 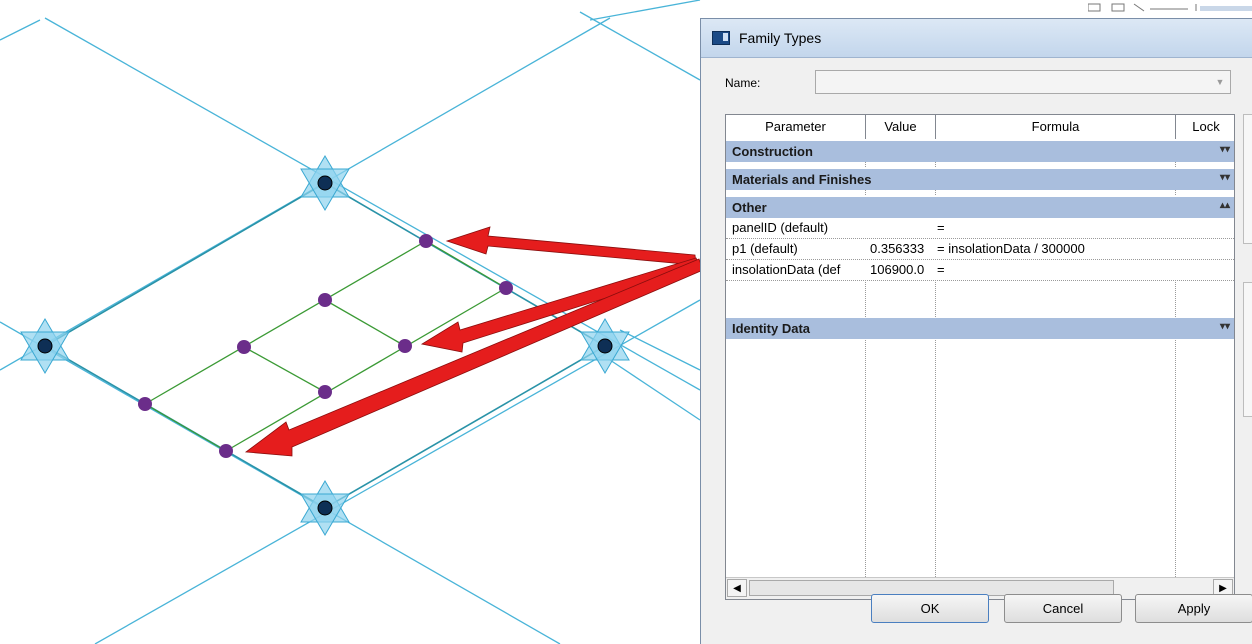 What do you see at coordinates (765, 248) in the screenshot?
I see `parameter-name: p1 (default)` at bounding box center [765, 248].